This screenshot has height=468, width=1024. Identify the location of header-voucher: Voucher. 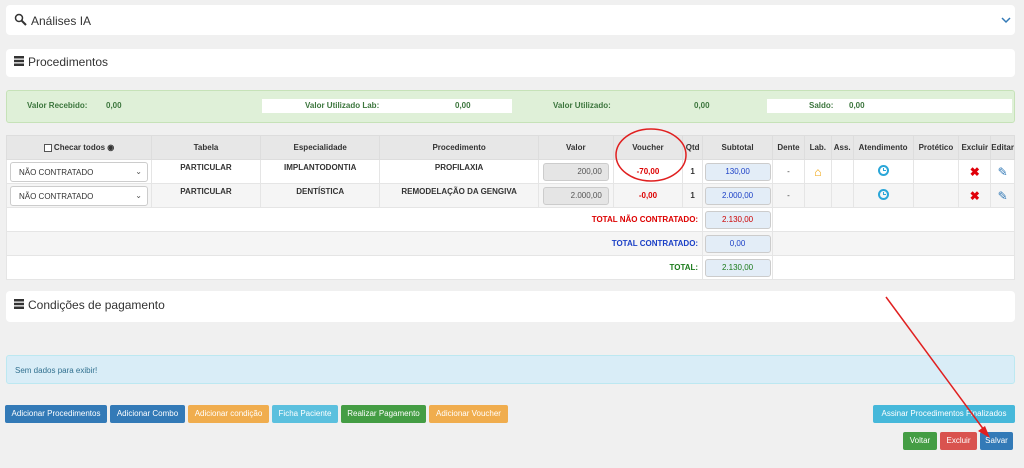
(648, 147).